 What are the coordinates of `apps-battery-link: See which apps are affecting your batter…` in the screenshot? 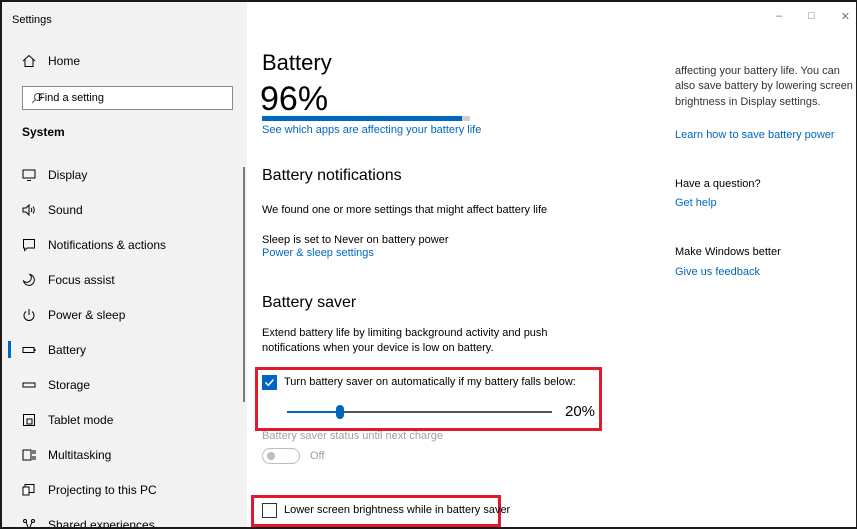 It's located at (371, 130).